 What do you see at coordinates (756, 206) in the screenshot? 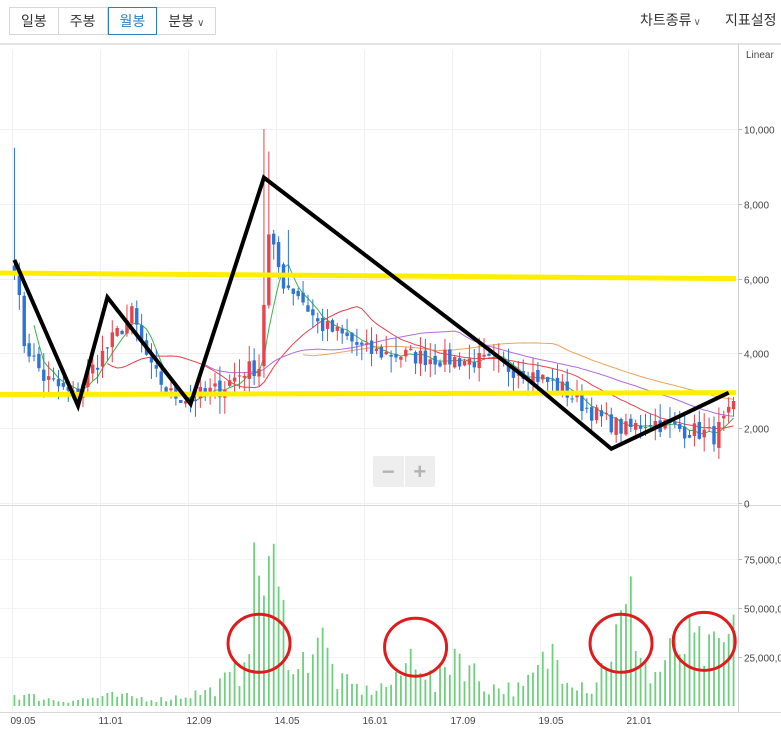
I see `price-tick-label: 8,000` at bounding box center [756, 206].